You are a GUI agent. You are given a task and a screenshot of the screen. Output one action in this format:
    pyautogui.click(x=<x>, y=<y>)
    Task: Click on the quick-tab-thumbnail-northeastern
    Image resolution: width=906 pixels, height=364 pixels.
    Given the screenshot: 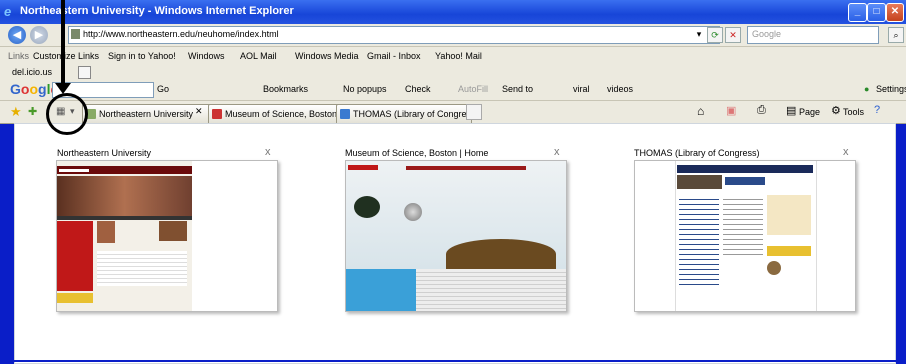 What is the action you would take?
    pyautogui.click(x=167, y=236)
    